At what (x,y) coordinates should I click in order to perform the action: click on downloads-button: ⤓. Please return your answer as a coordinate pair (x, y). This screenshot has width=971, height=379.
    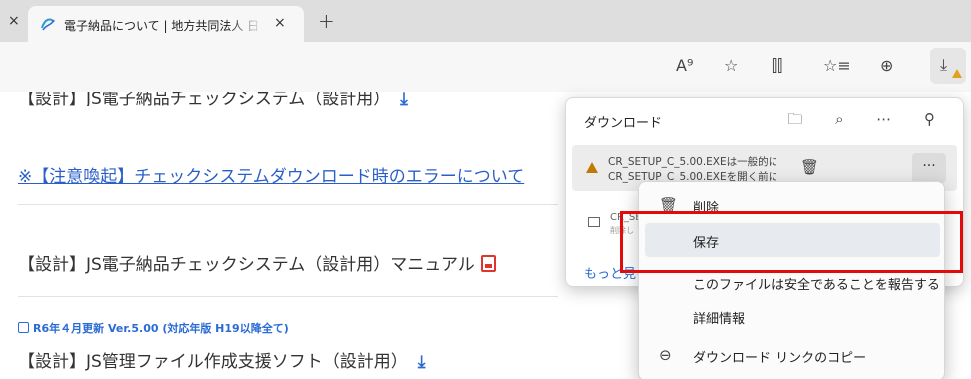
    Looking at the image, I should click on (948, 66).